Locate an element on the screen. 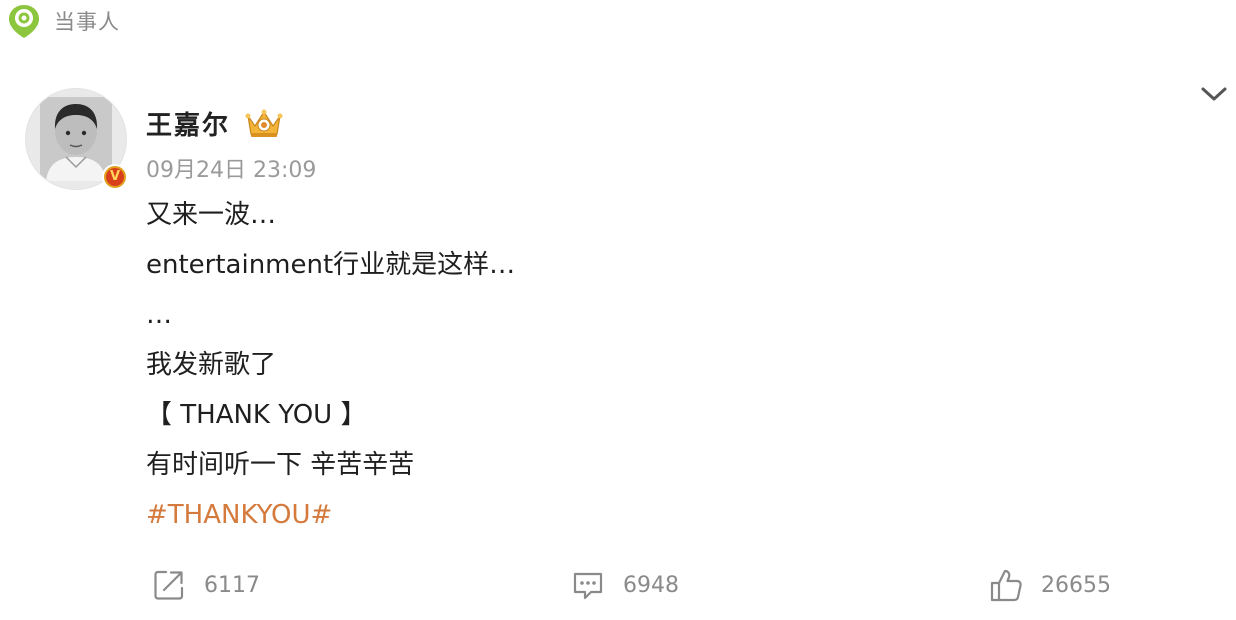 Image resolution: width=1236 pixels, height=620 pixels. repost-icon is located at coordinates (169, 585).